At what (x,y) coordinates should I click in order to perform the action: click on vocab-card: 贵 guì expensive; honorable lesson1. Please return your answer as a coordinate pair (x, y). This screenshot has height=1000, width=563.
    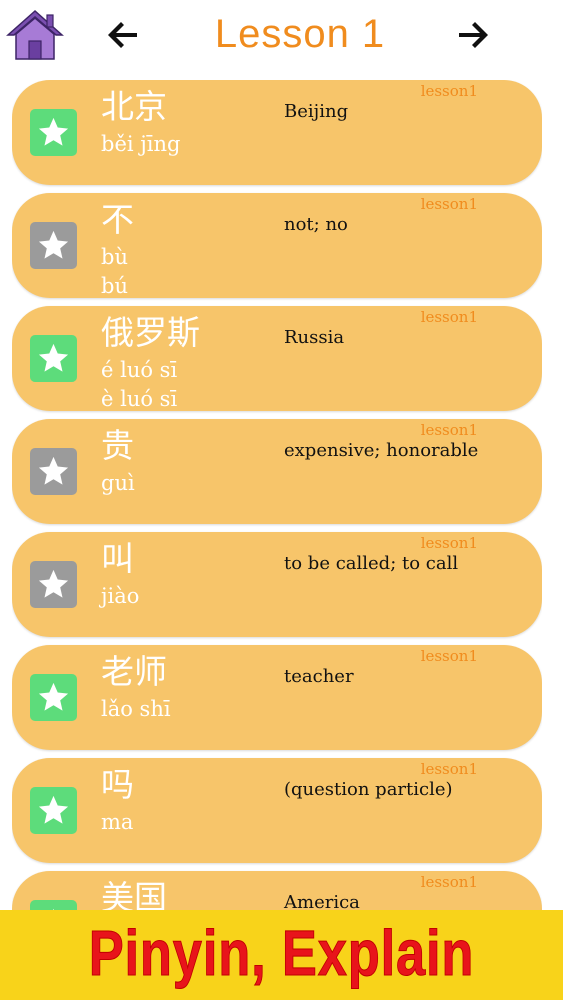
    Looking at the image, I should click on (277, 471).